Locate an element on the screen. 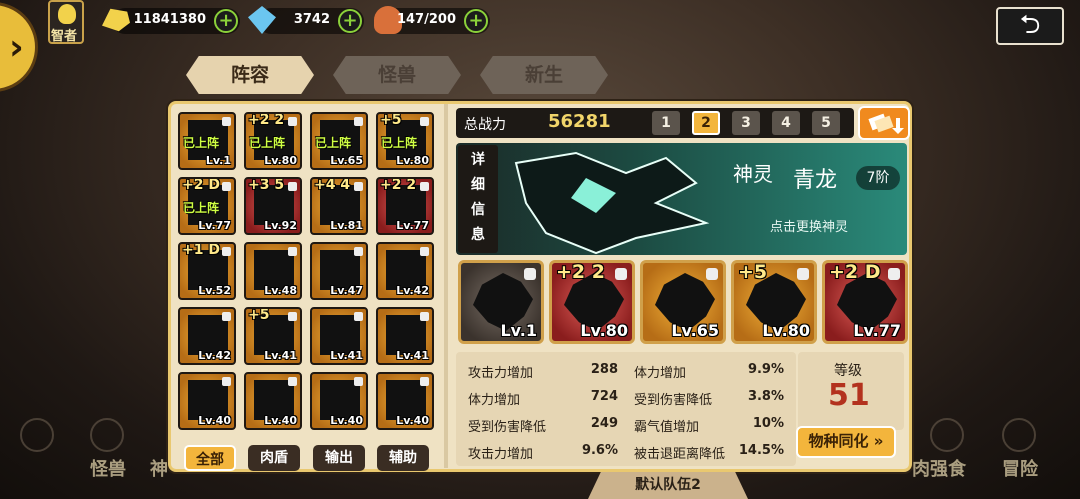  stat-value: 249 is located at coordinates (604, 423).